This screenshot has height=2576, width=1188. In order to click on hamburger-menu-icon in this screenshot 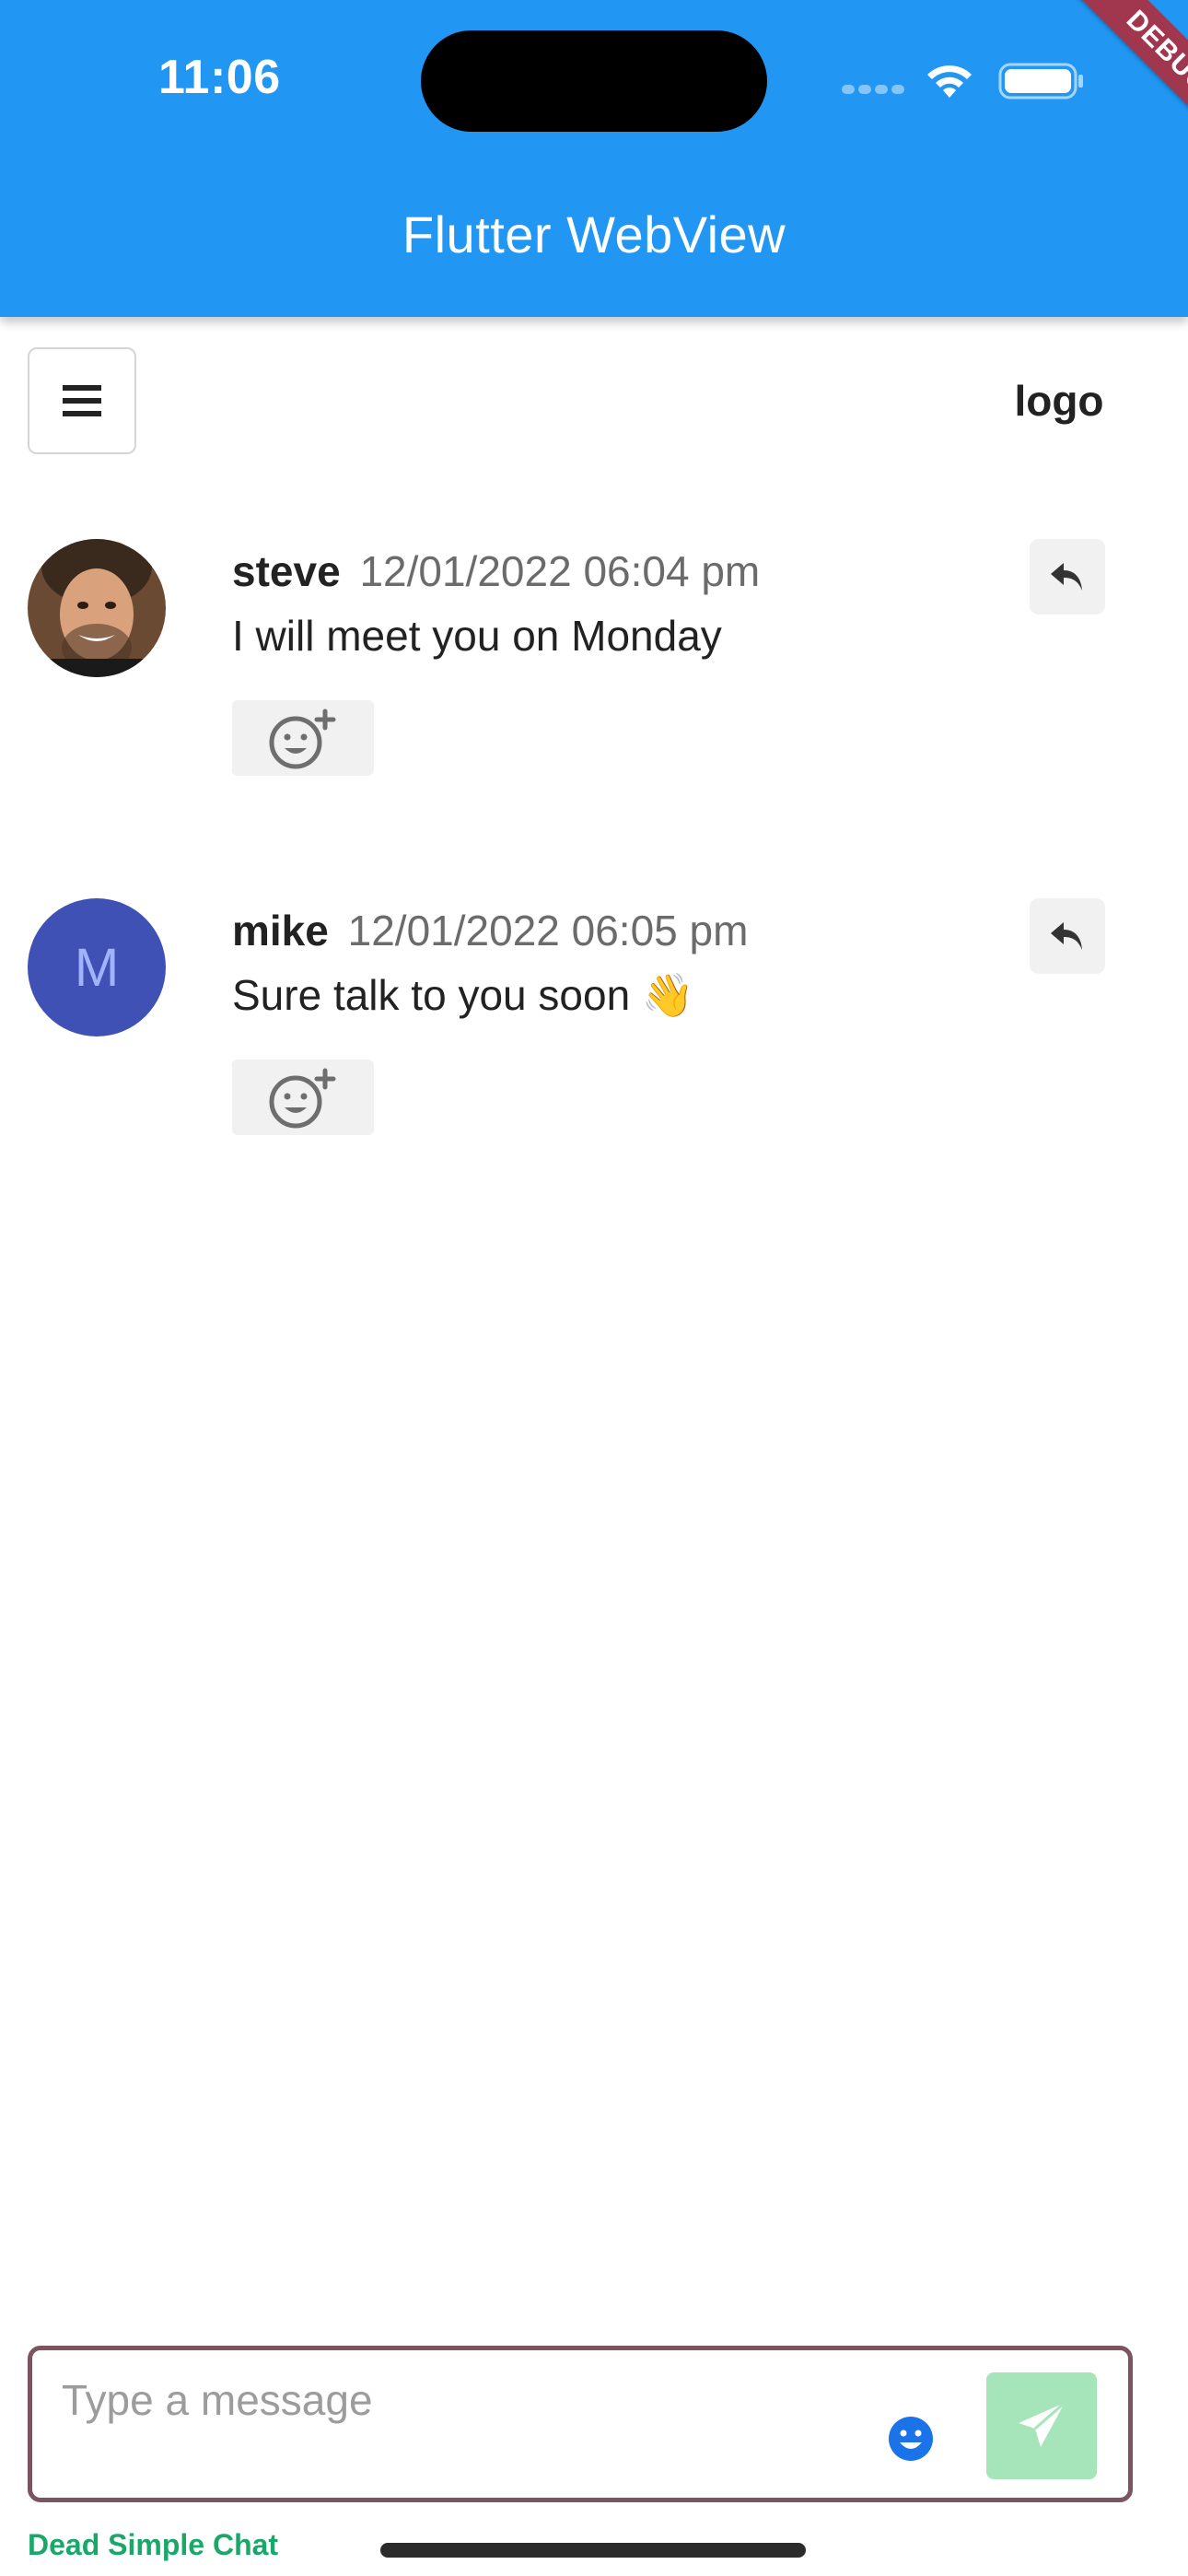, I will do `click(82, 400)`.